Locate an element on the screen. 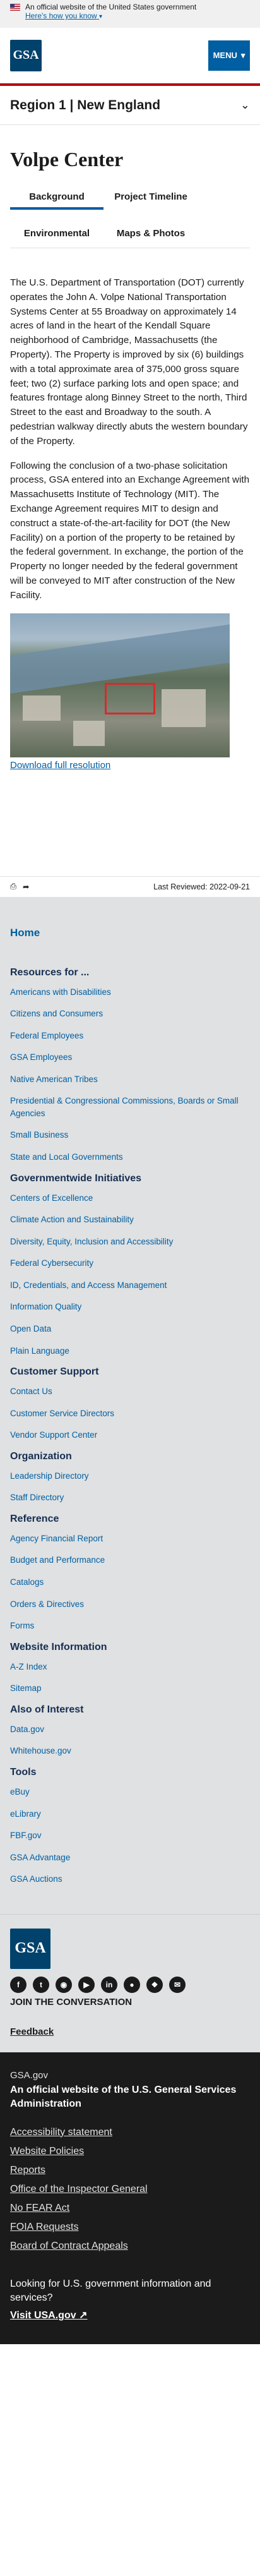 The height and width of the screenshot is (2576, 260). nav-link: Data.gov is located at coordinates (130, 1729).